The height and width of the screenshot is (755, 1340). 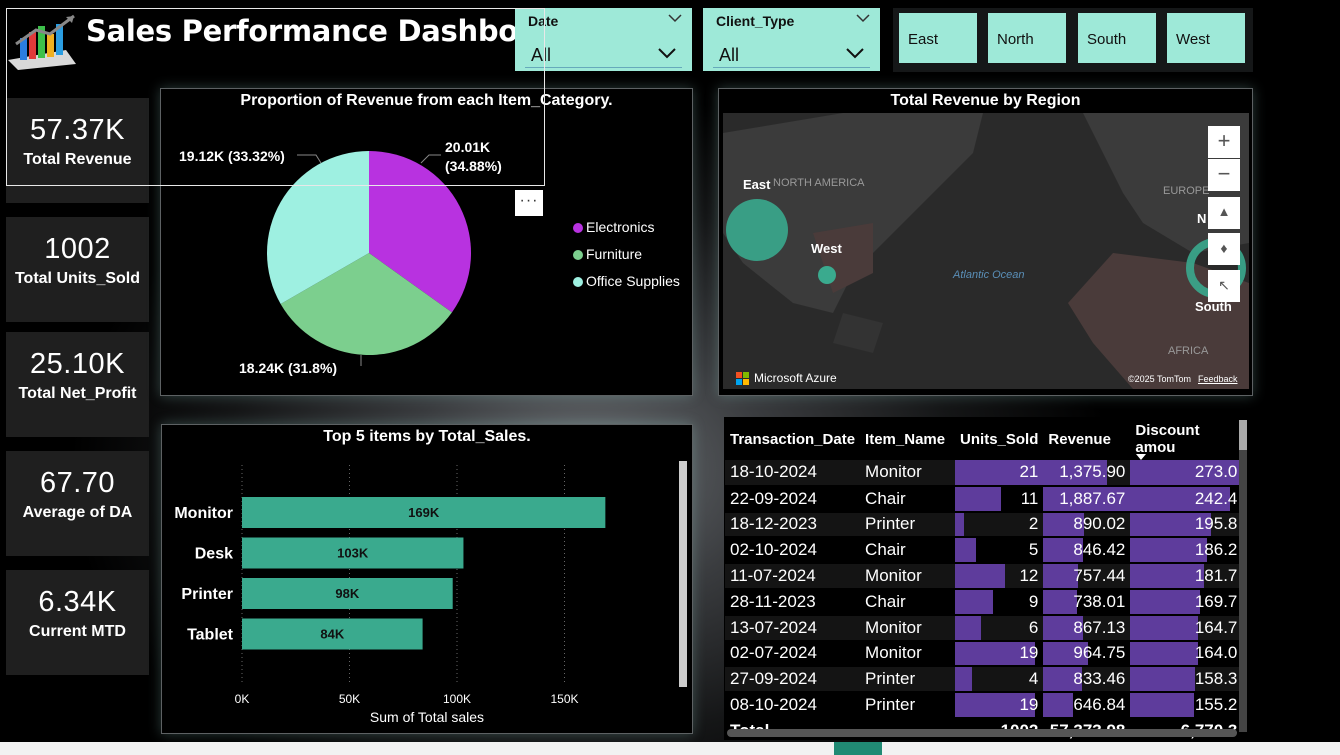 What do you see at coordinates (1033, 627) in the screenshot?
I see `cell-value: 6` at bounding box center [1033, 627].